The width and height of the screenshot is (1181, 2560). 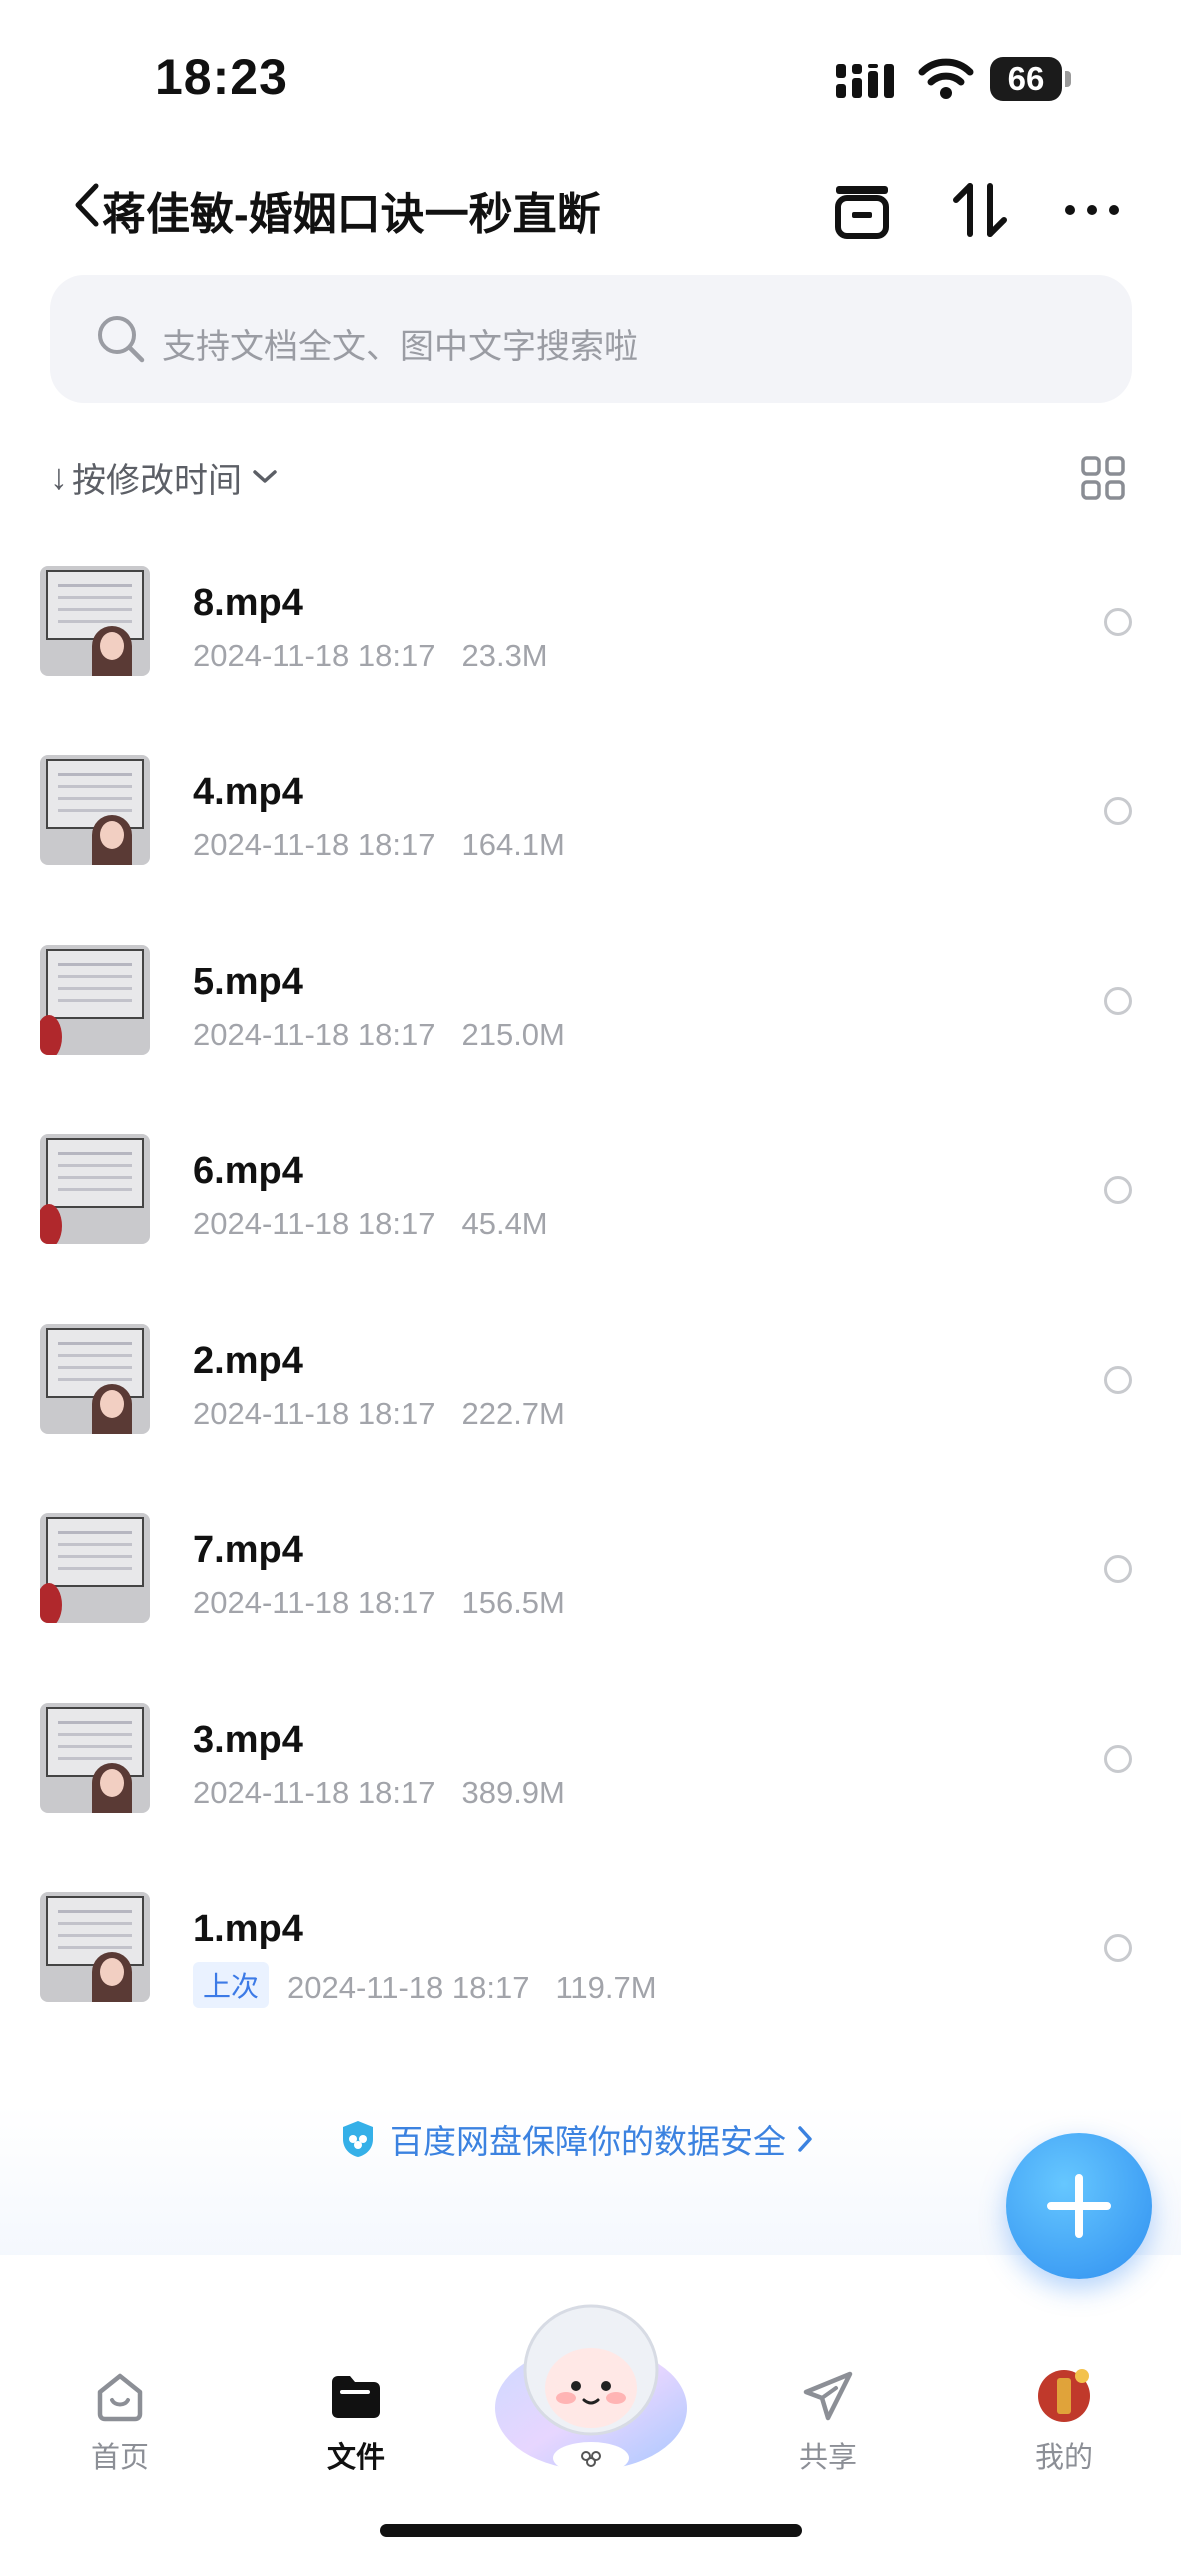 What do you see at coordinates (588, 2141) in the screenshot?
I see `safety-text: 百度网盘保障你的数据安全` at bounding box center [588, 2141].